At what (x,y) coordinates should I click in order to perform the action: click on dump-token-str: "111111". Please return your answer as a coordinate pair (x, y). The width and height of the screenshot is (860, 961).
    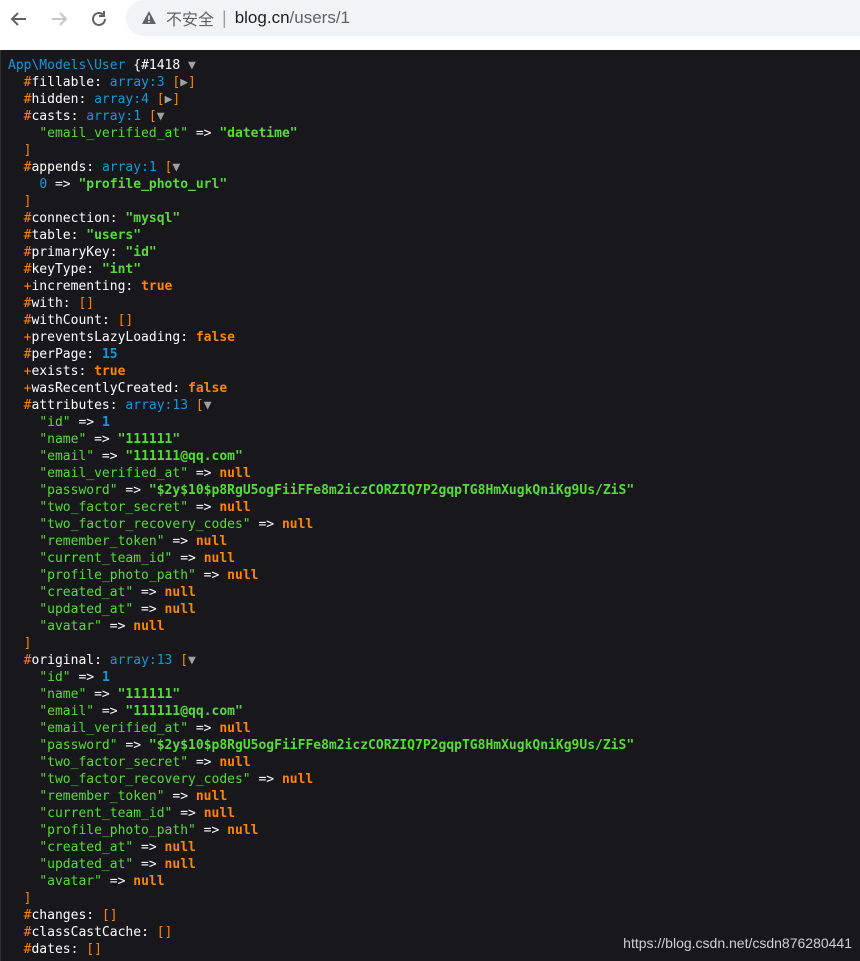
    Looking at the image, I should click on (149, 694).